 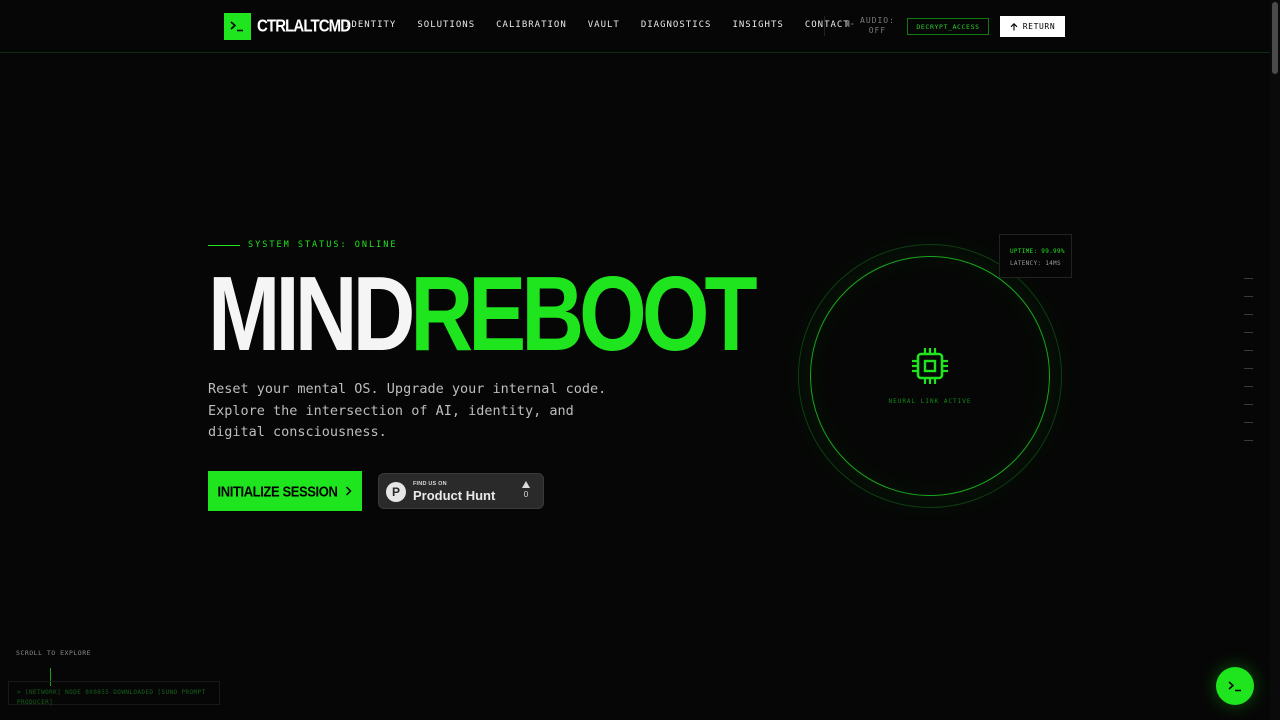 What do you see at coordinates (531, 25) in the screenshot?
I see `nav-calibration: CALIBRATION` at bounding box center [531, 25].